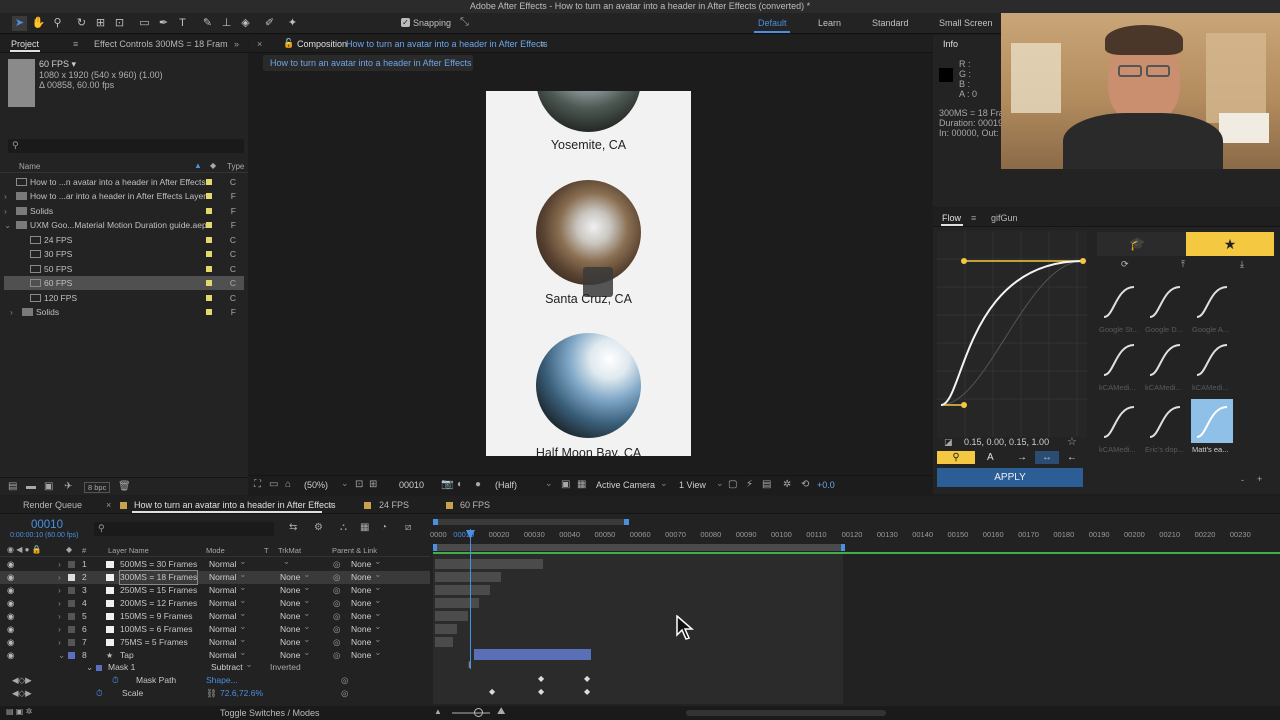 The height and width of the screenshot is (720, 1280). Describe the element at coordinates (438, 711) in the screenshot. I see `zoom-out-icon: ▲` at that location.